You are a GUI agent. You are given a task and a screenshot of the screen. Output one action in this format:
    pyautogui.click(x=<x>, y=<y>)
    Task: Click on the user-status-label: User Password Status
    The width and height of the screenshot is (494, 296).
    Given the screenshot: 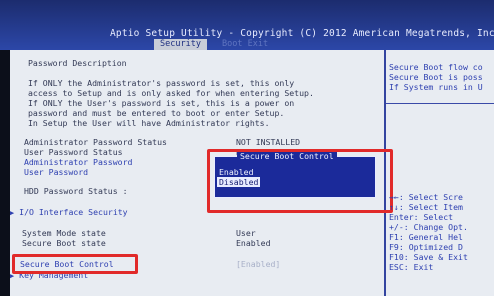 What is the action you would take?
    pyautogui.click(x=73, y=152)
    